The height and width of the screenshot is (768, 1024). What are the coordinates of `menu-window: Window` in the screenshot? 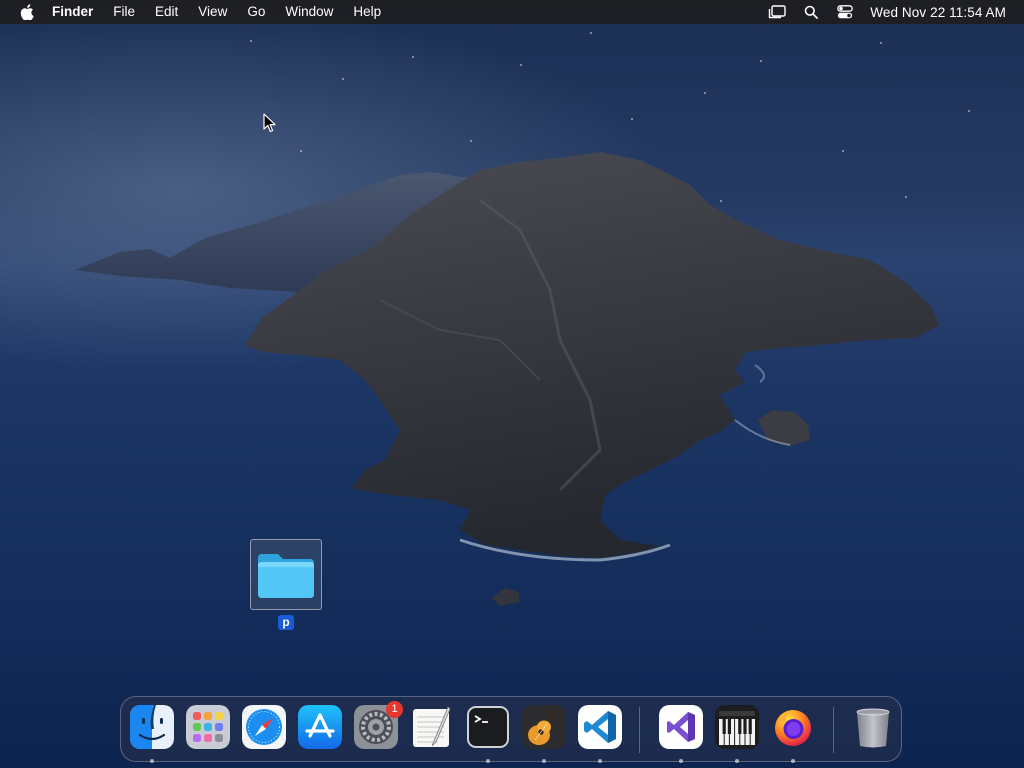 It's located at (309, 12).